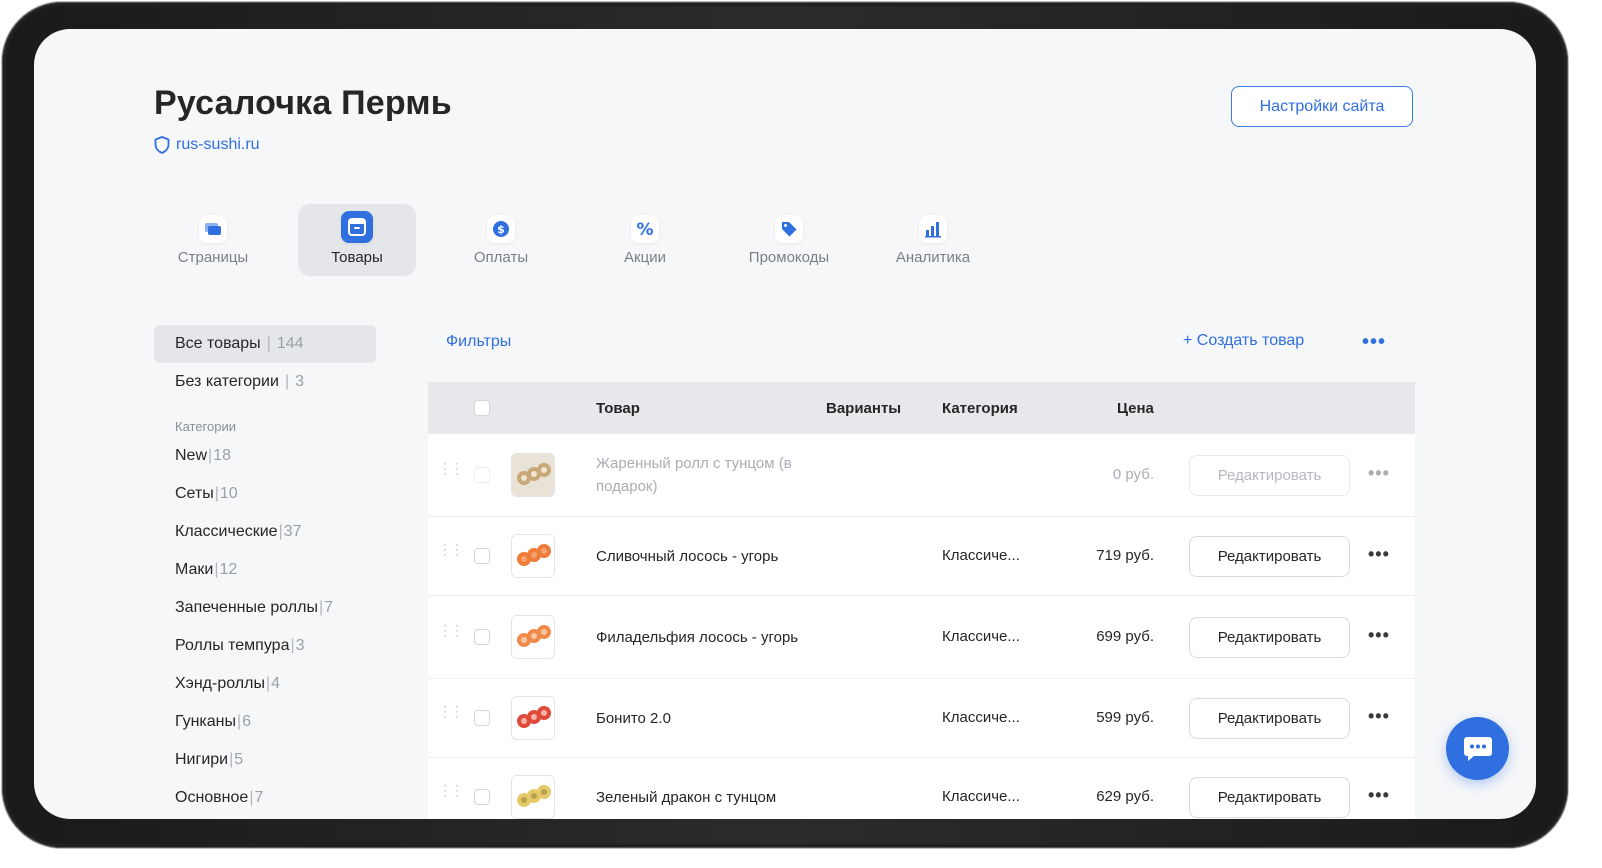  I want to click on category-count: 37, so click(292, 531).